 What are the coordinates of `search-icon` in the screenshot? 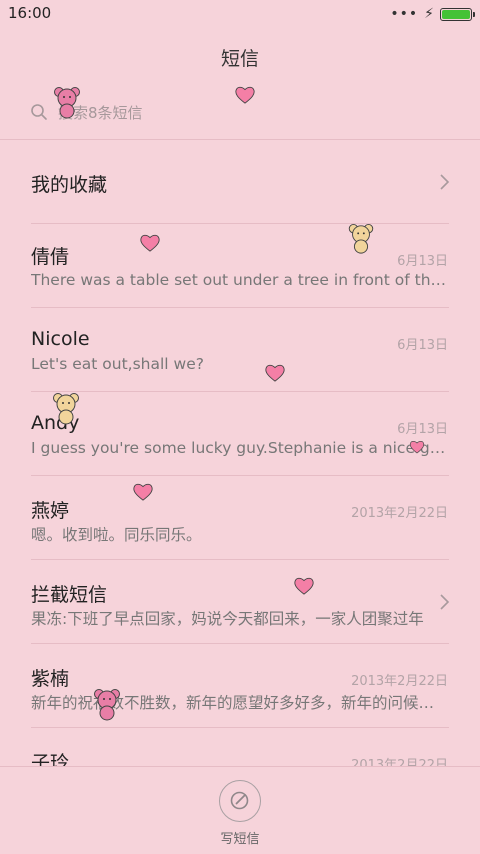 It's located at (39, 112).